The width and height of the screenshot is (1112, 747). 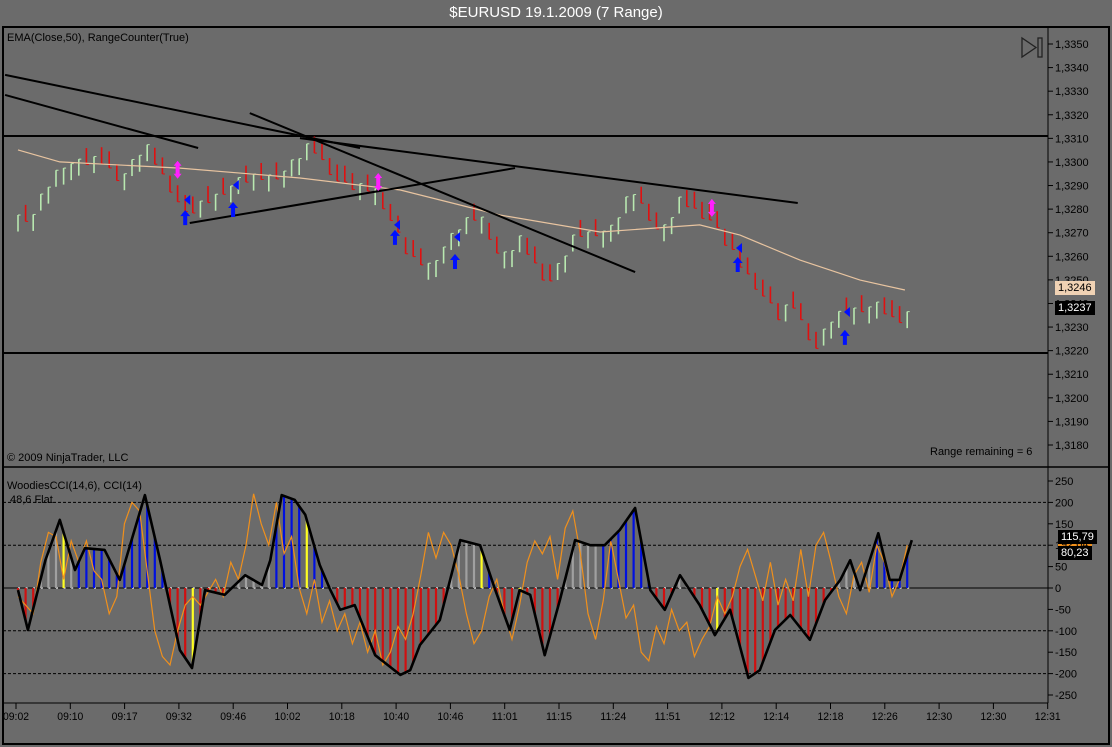 What do you see at coordinates (981, 452) in the screenshot?
I see `range-remaining: Range remaining = 6` at bounding box center [981, 452].